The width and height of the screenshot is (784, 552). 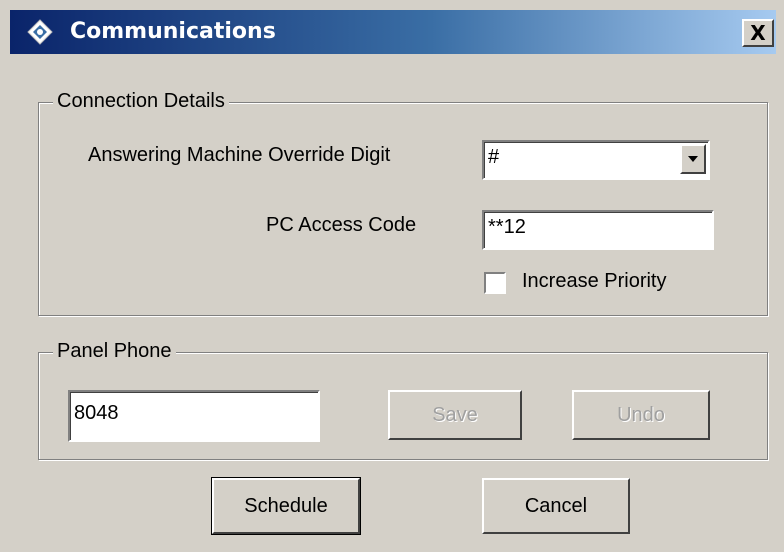 What do you see at coordinates (494, 157) in the screenshot?
I see `override-digit-value: #` at bounding box center [494, 157].